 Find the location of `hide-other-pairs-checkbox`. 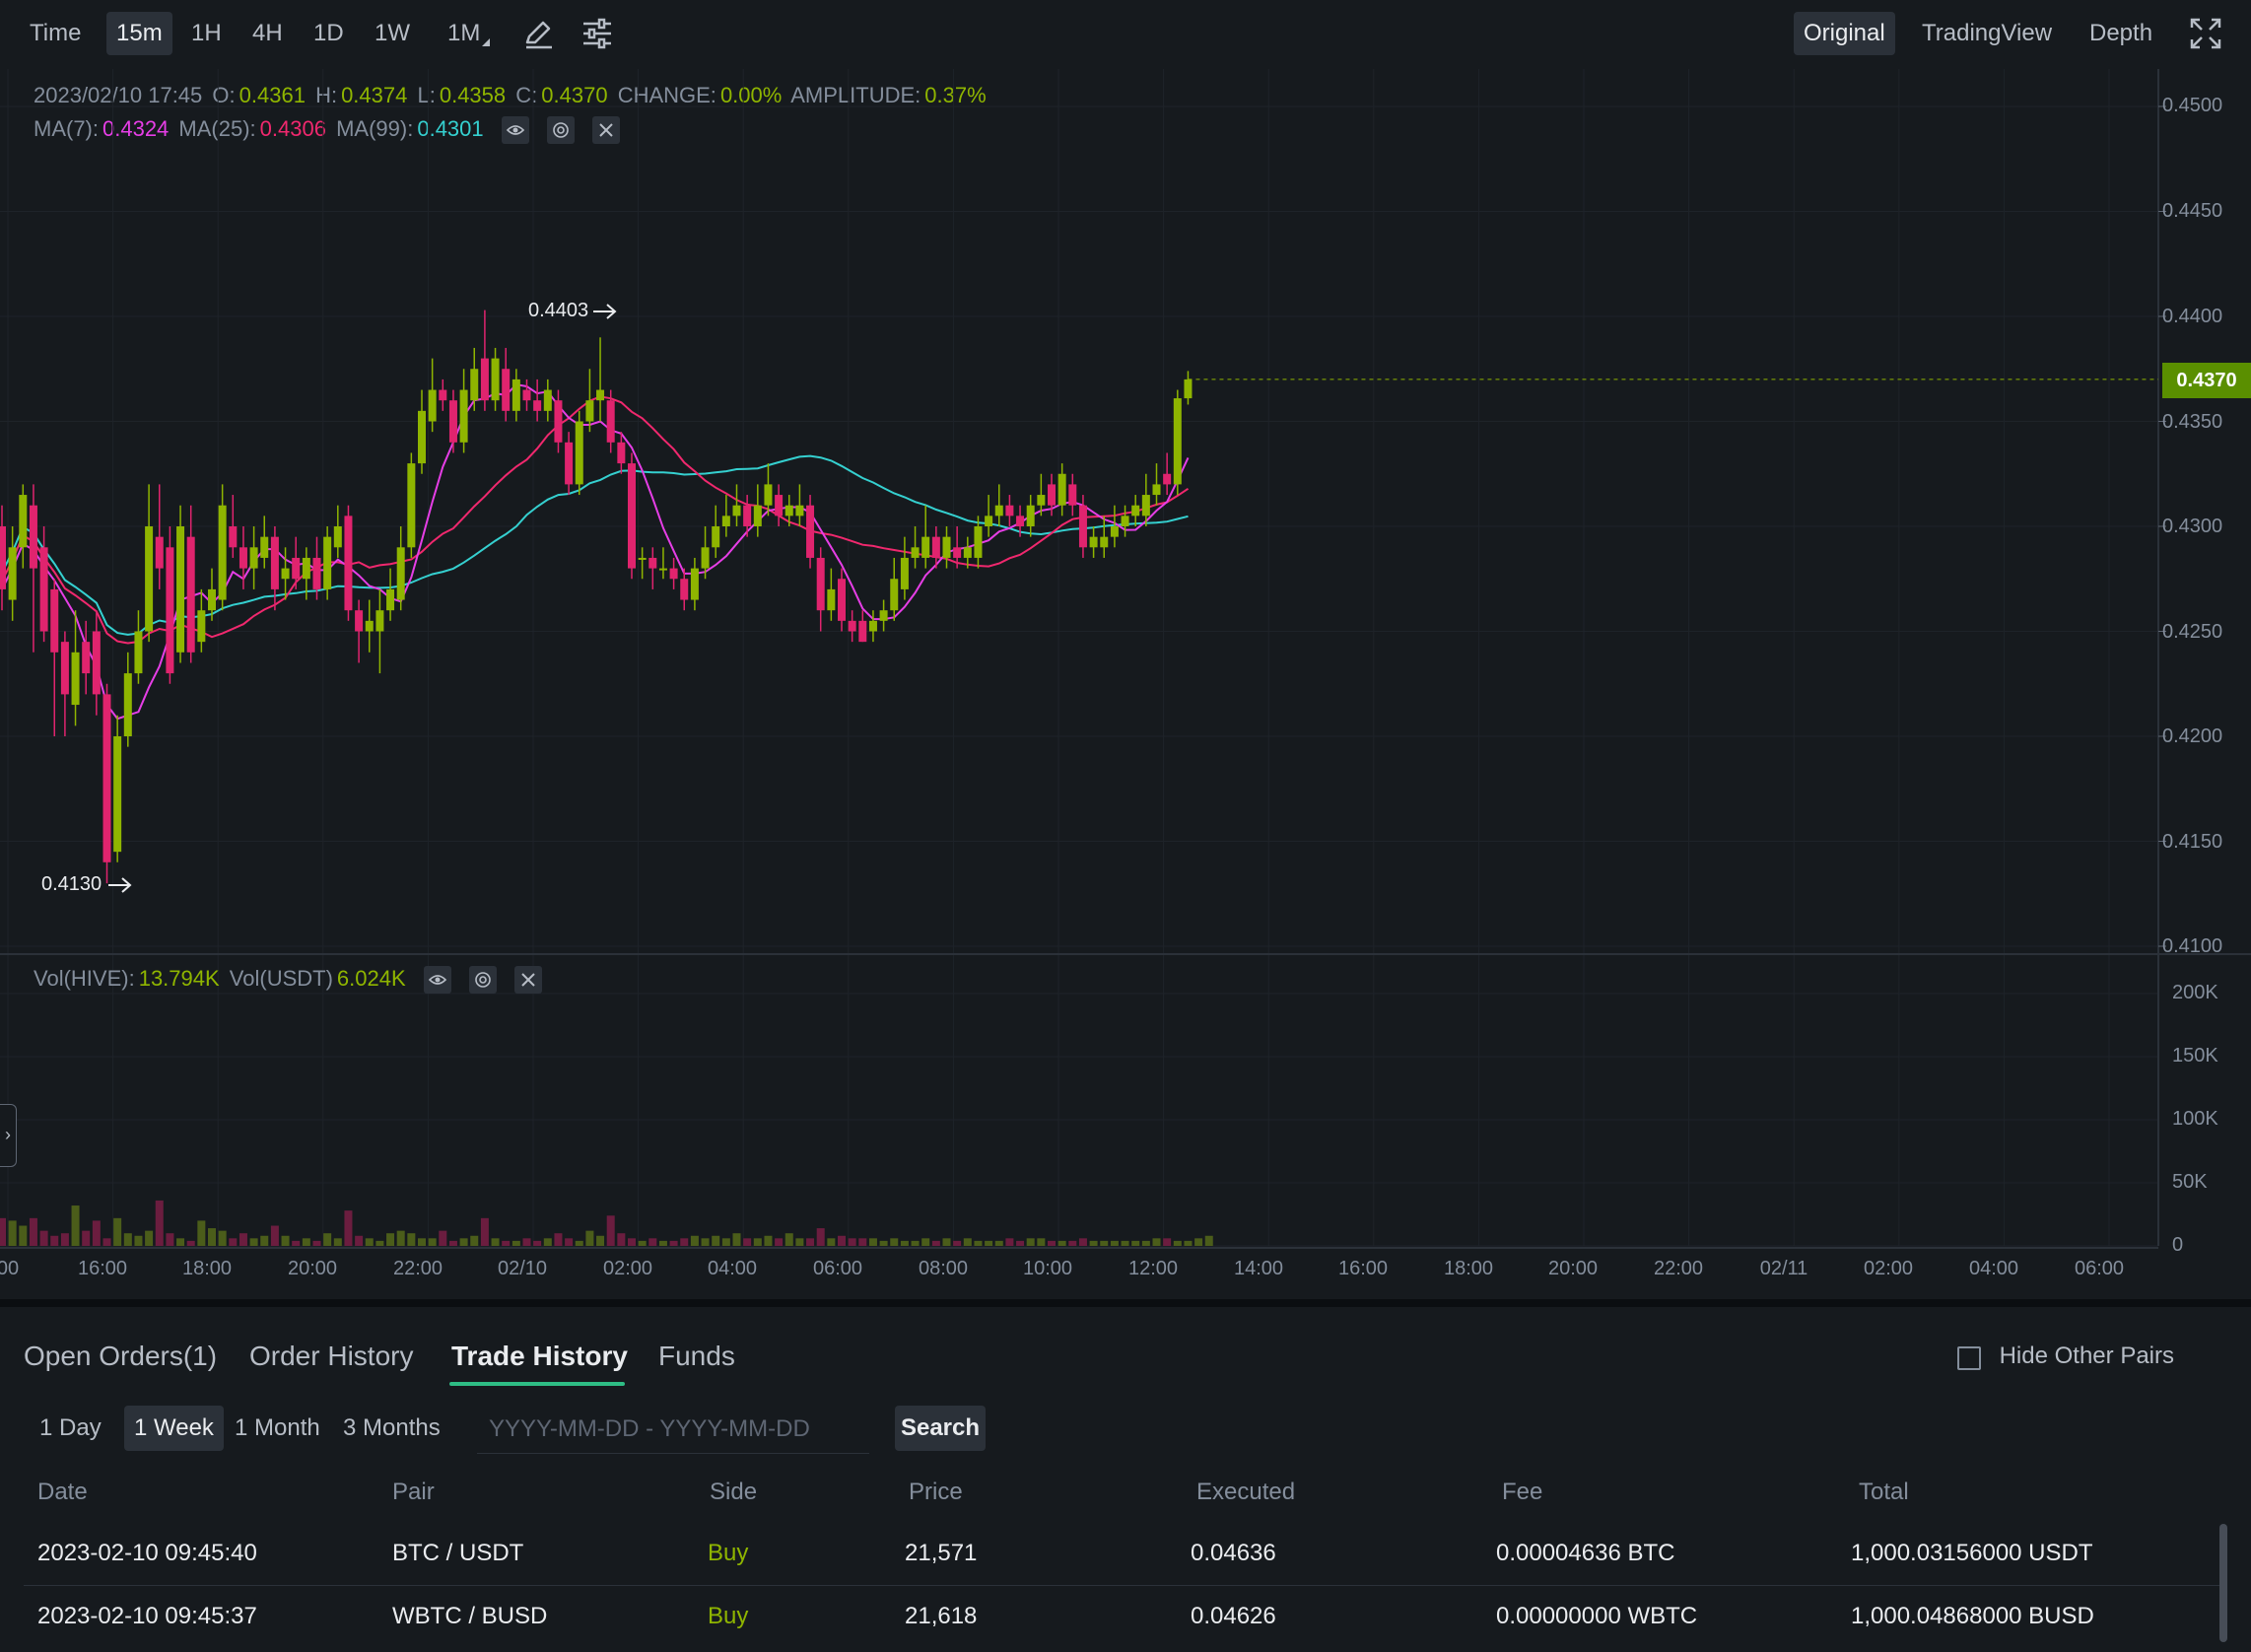

hide-other-pairs-checkbox is located at coordinates (1969, 1358).